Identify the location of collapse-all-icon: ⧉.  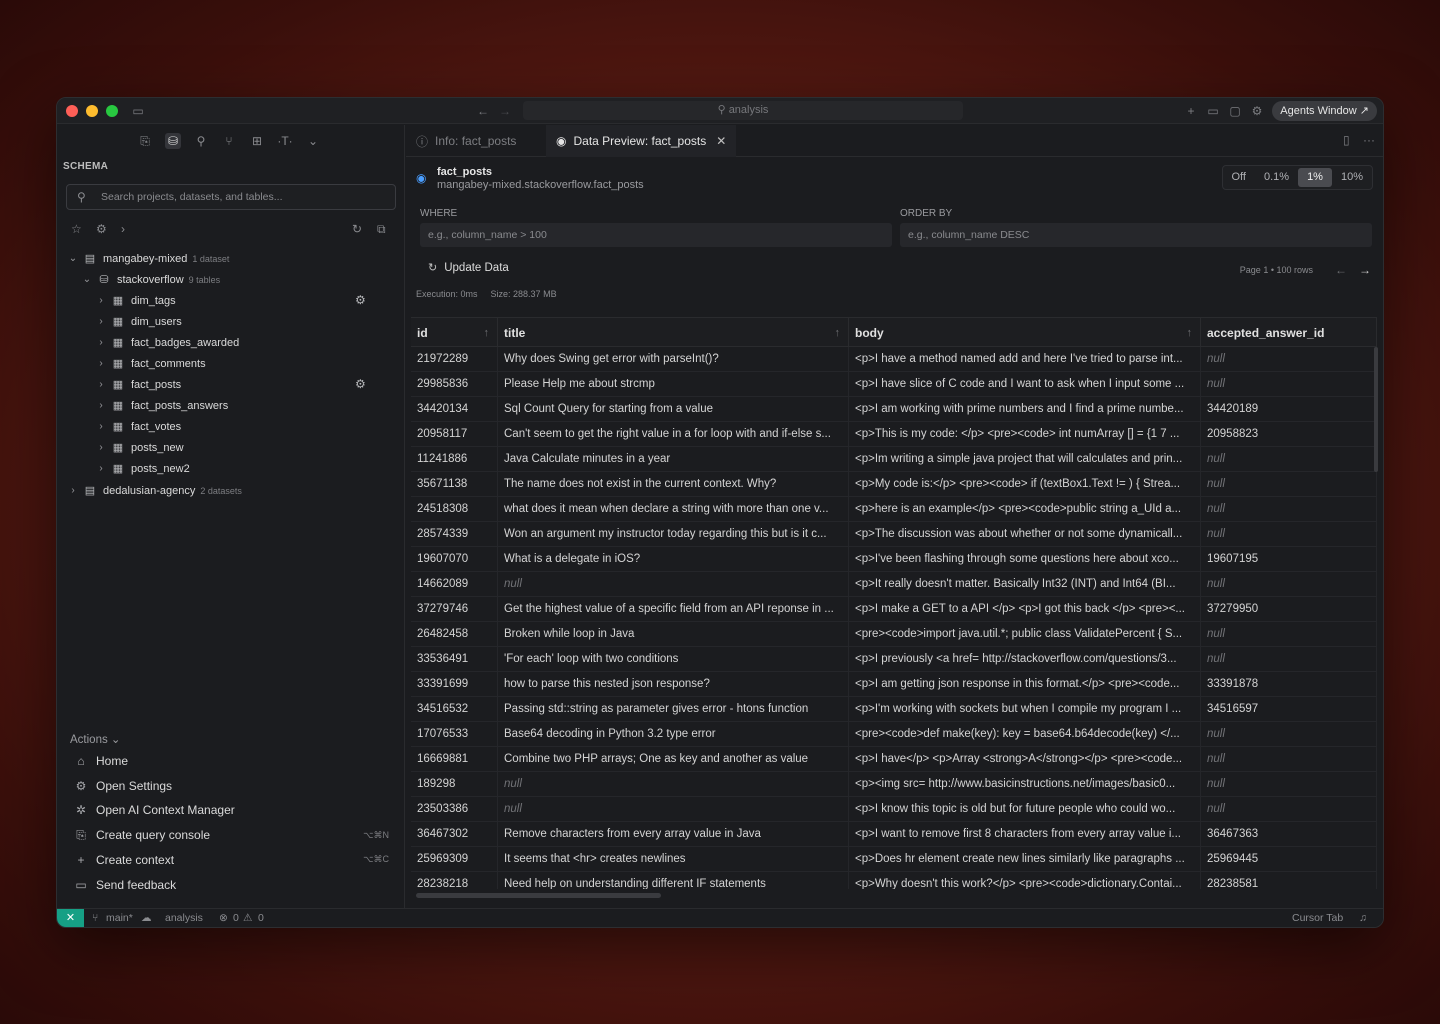
(381, 229).